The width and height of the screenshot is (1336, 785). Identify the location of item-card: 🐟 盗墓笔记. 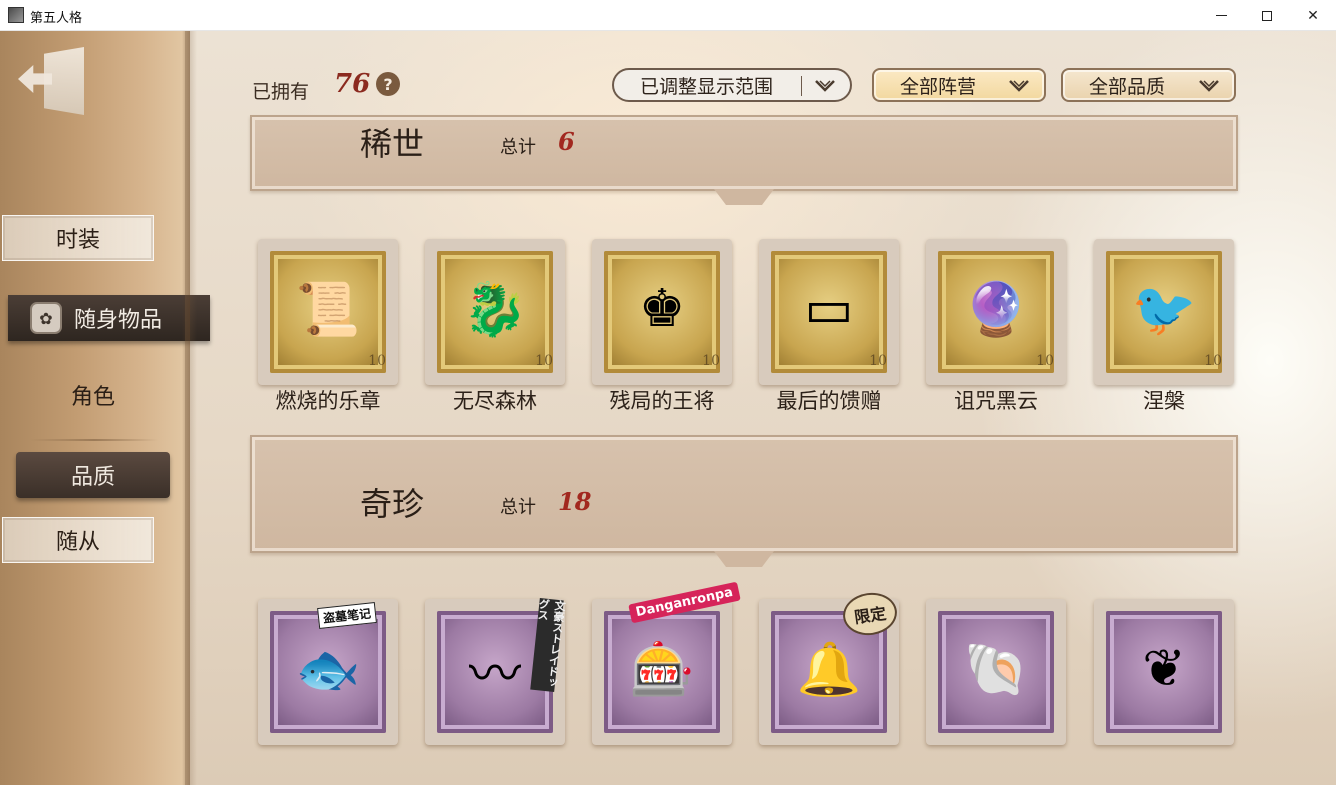
(328, 687).